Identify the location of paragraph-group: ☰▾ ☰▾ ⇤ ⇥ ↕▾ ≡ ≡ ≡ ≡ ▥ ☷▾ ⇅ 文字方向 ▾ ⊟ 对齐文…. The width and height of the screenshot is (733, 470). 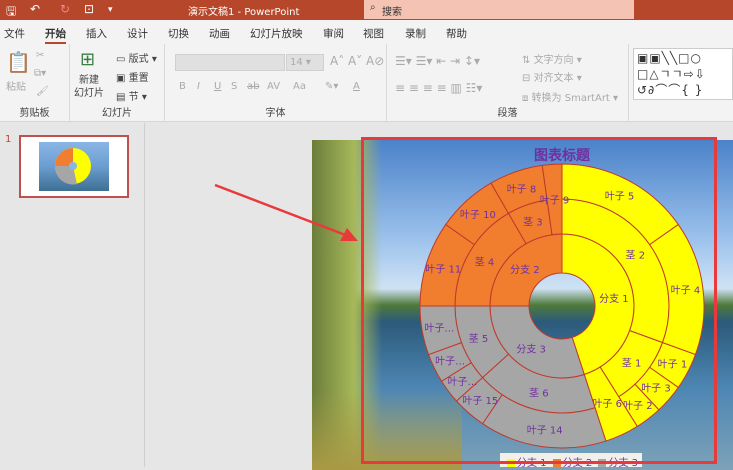
(508, 83).